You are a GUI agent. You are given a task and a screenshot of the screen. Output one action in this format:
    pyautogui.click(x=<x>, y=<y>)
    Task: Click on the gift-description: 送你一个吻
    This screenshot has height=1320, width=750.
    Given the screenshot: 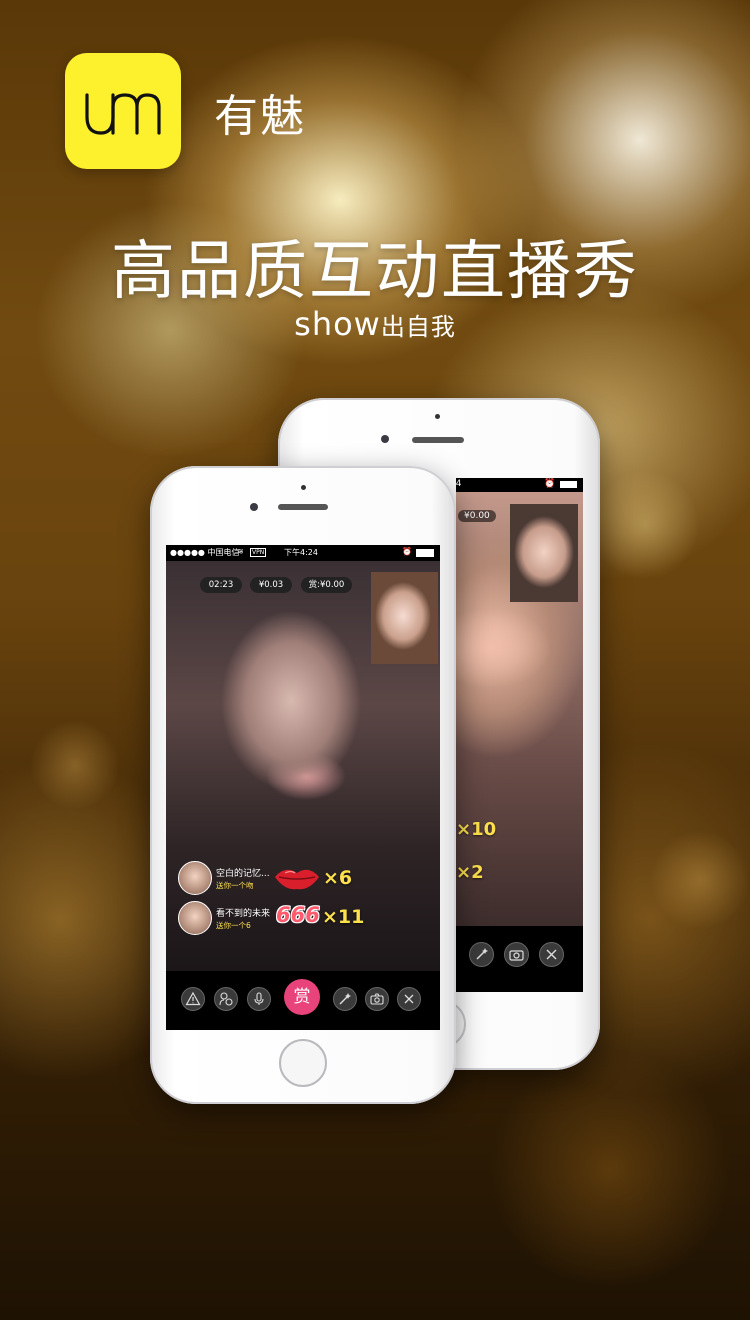 What is the action you would take?
    pyautogui.click(x=235, y=885)
    